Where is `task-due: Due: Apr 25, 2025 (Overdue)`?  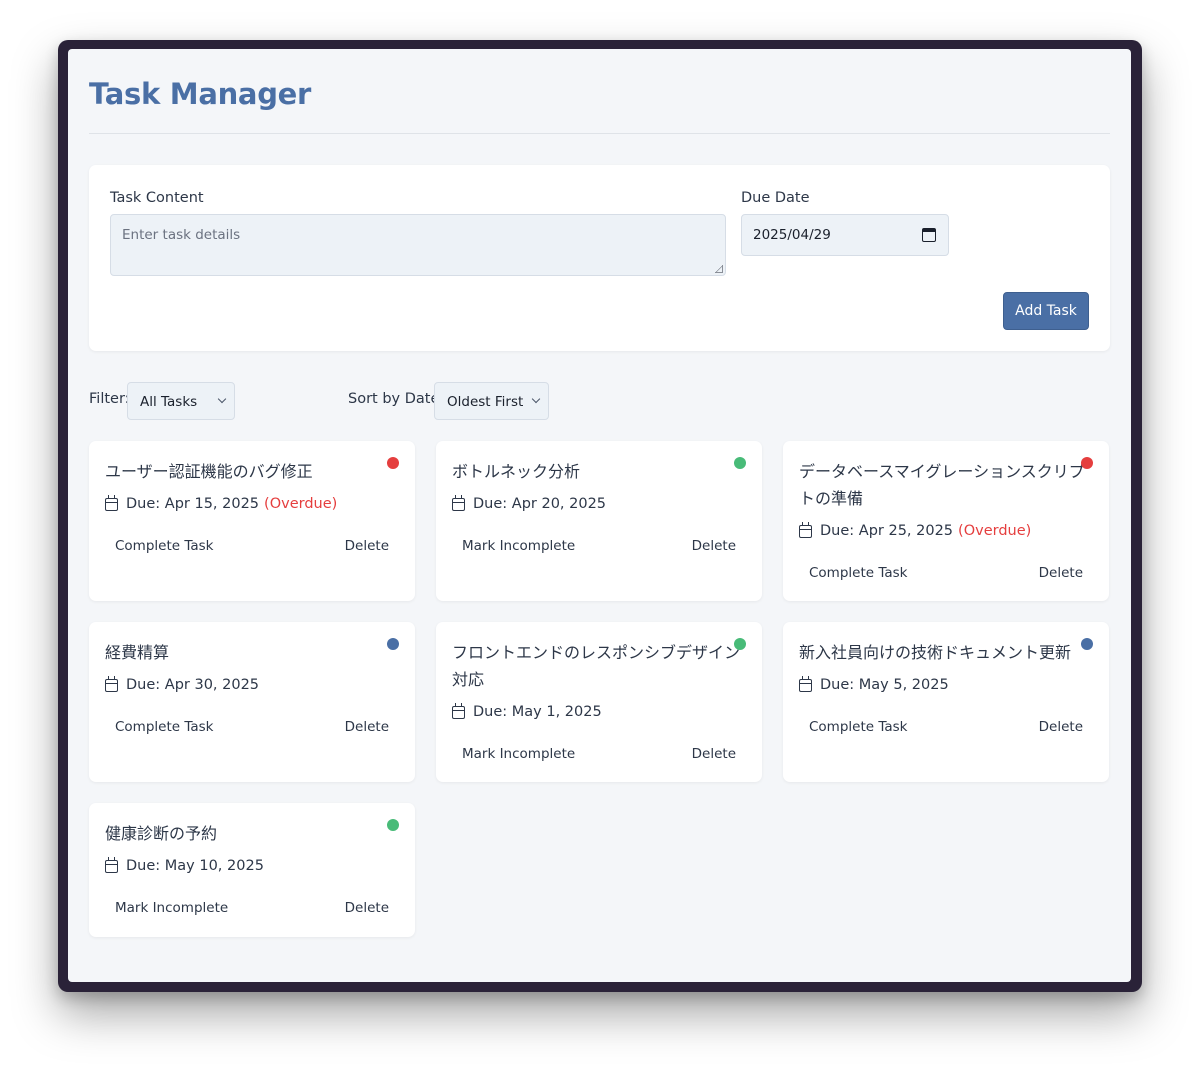 task-due: Due: Apr 25, 2025 (Overdue) is located at coordinates (915, 530).